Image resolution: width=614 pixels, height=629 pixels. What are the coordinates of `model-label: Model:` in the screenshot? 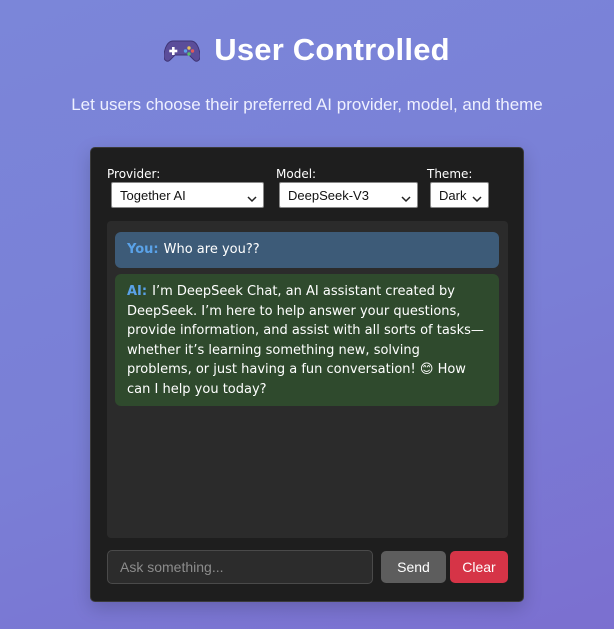 It's located at (296, 174).